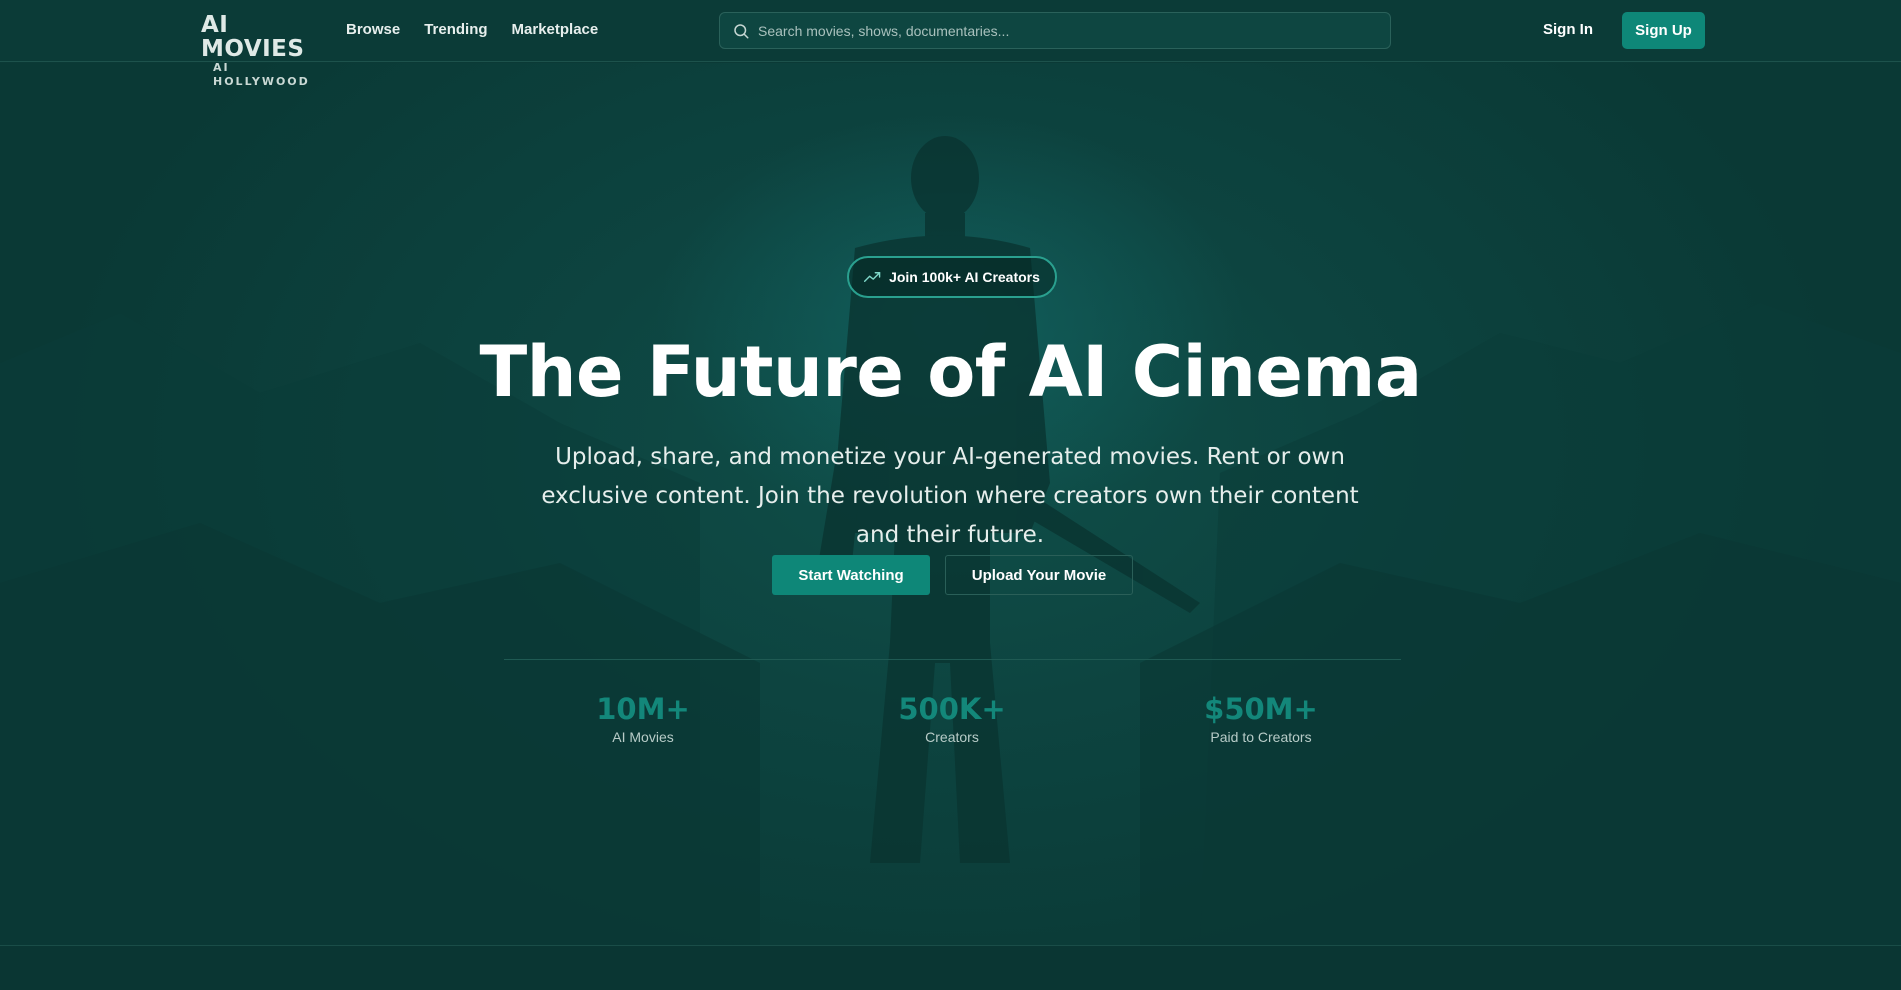  What do you see at coordinates (1663, 30) in the screenshot?
I see `sign-up-button: Sign Up` at bounding box center [1663, 30].